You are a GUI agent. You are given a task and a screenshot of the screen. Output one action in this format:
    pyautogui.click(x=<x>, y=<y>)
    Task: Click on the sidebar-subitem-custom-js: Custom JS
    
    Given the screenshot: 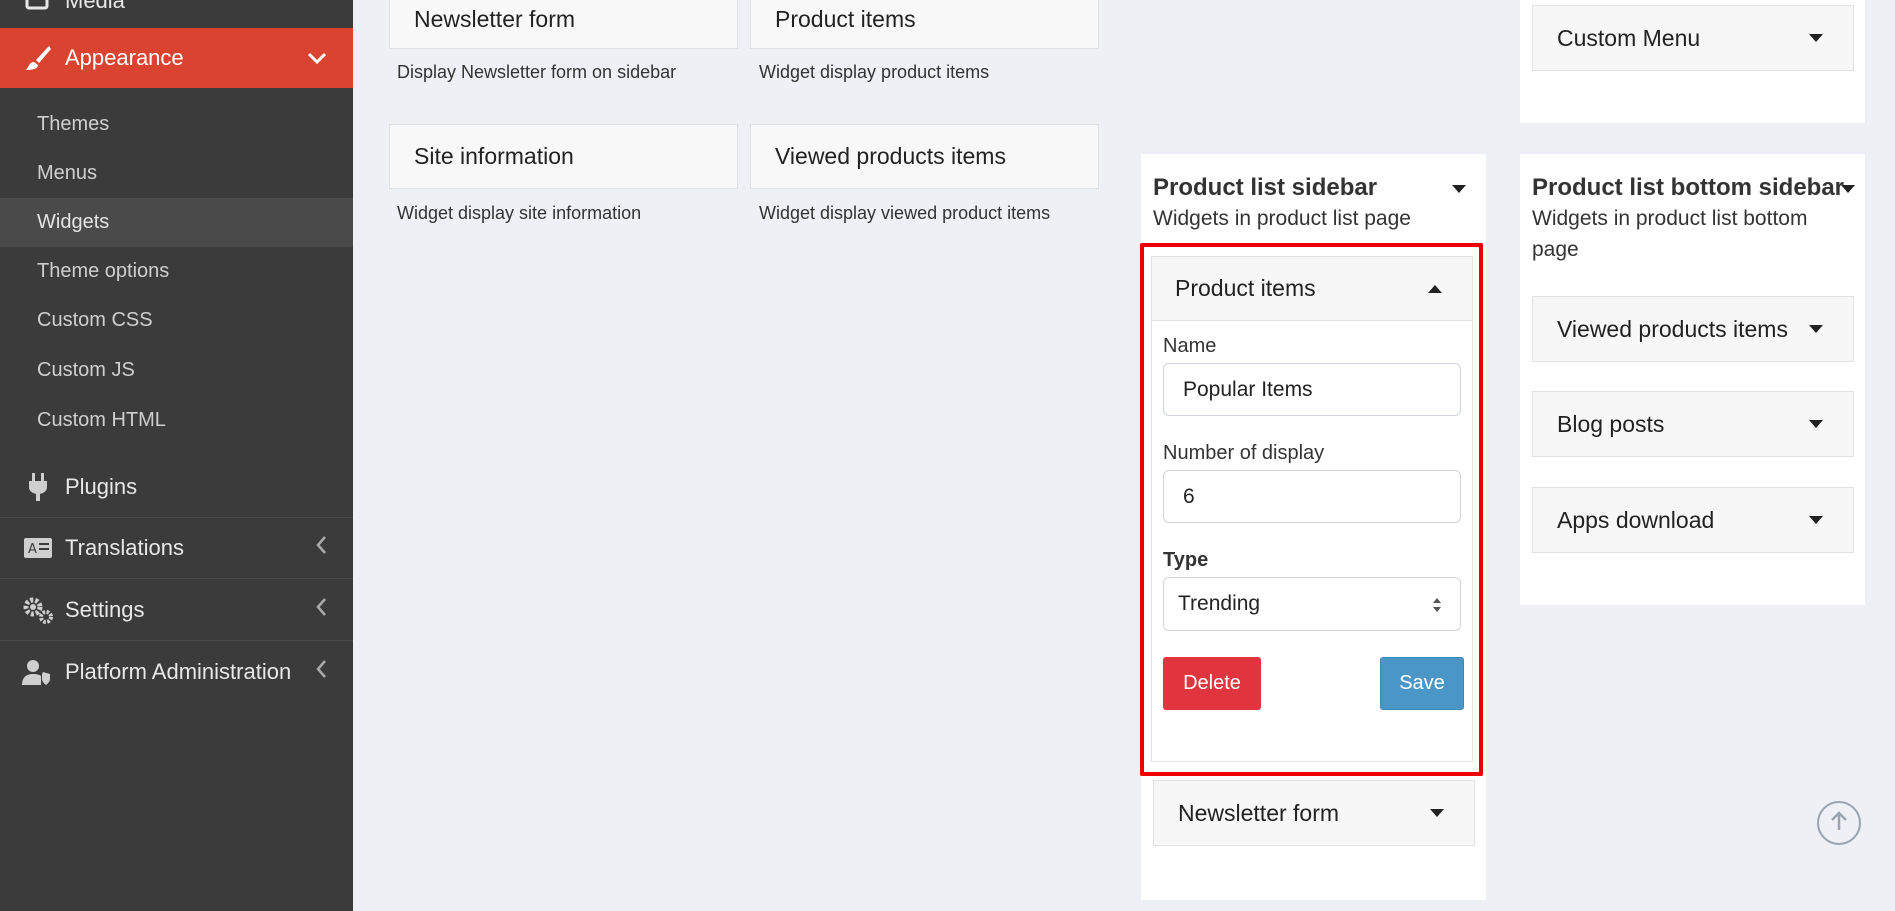 What is the action you would take?
    pyautogui.click(x=176, y=370)
    